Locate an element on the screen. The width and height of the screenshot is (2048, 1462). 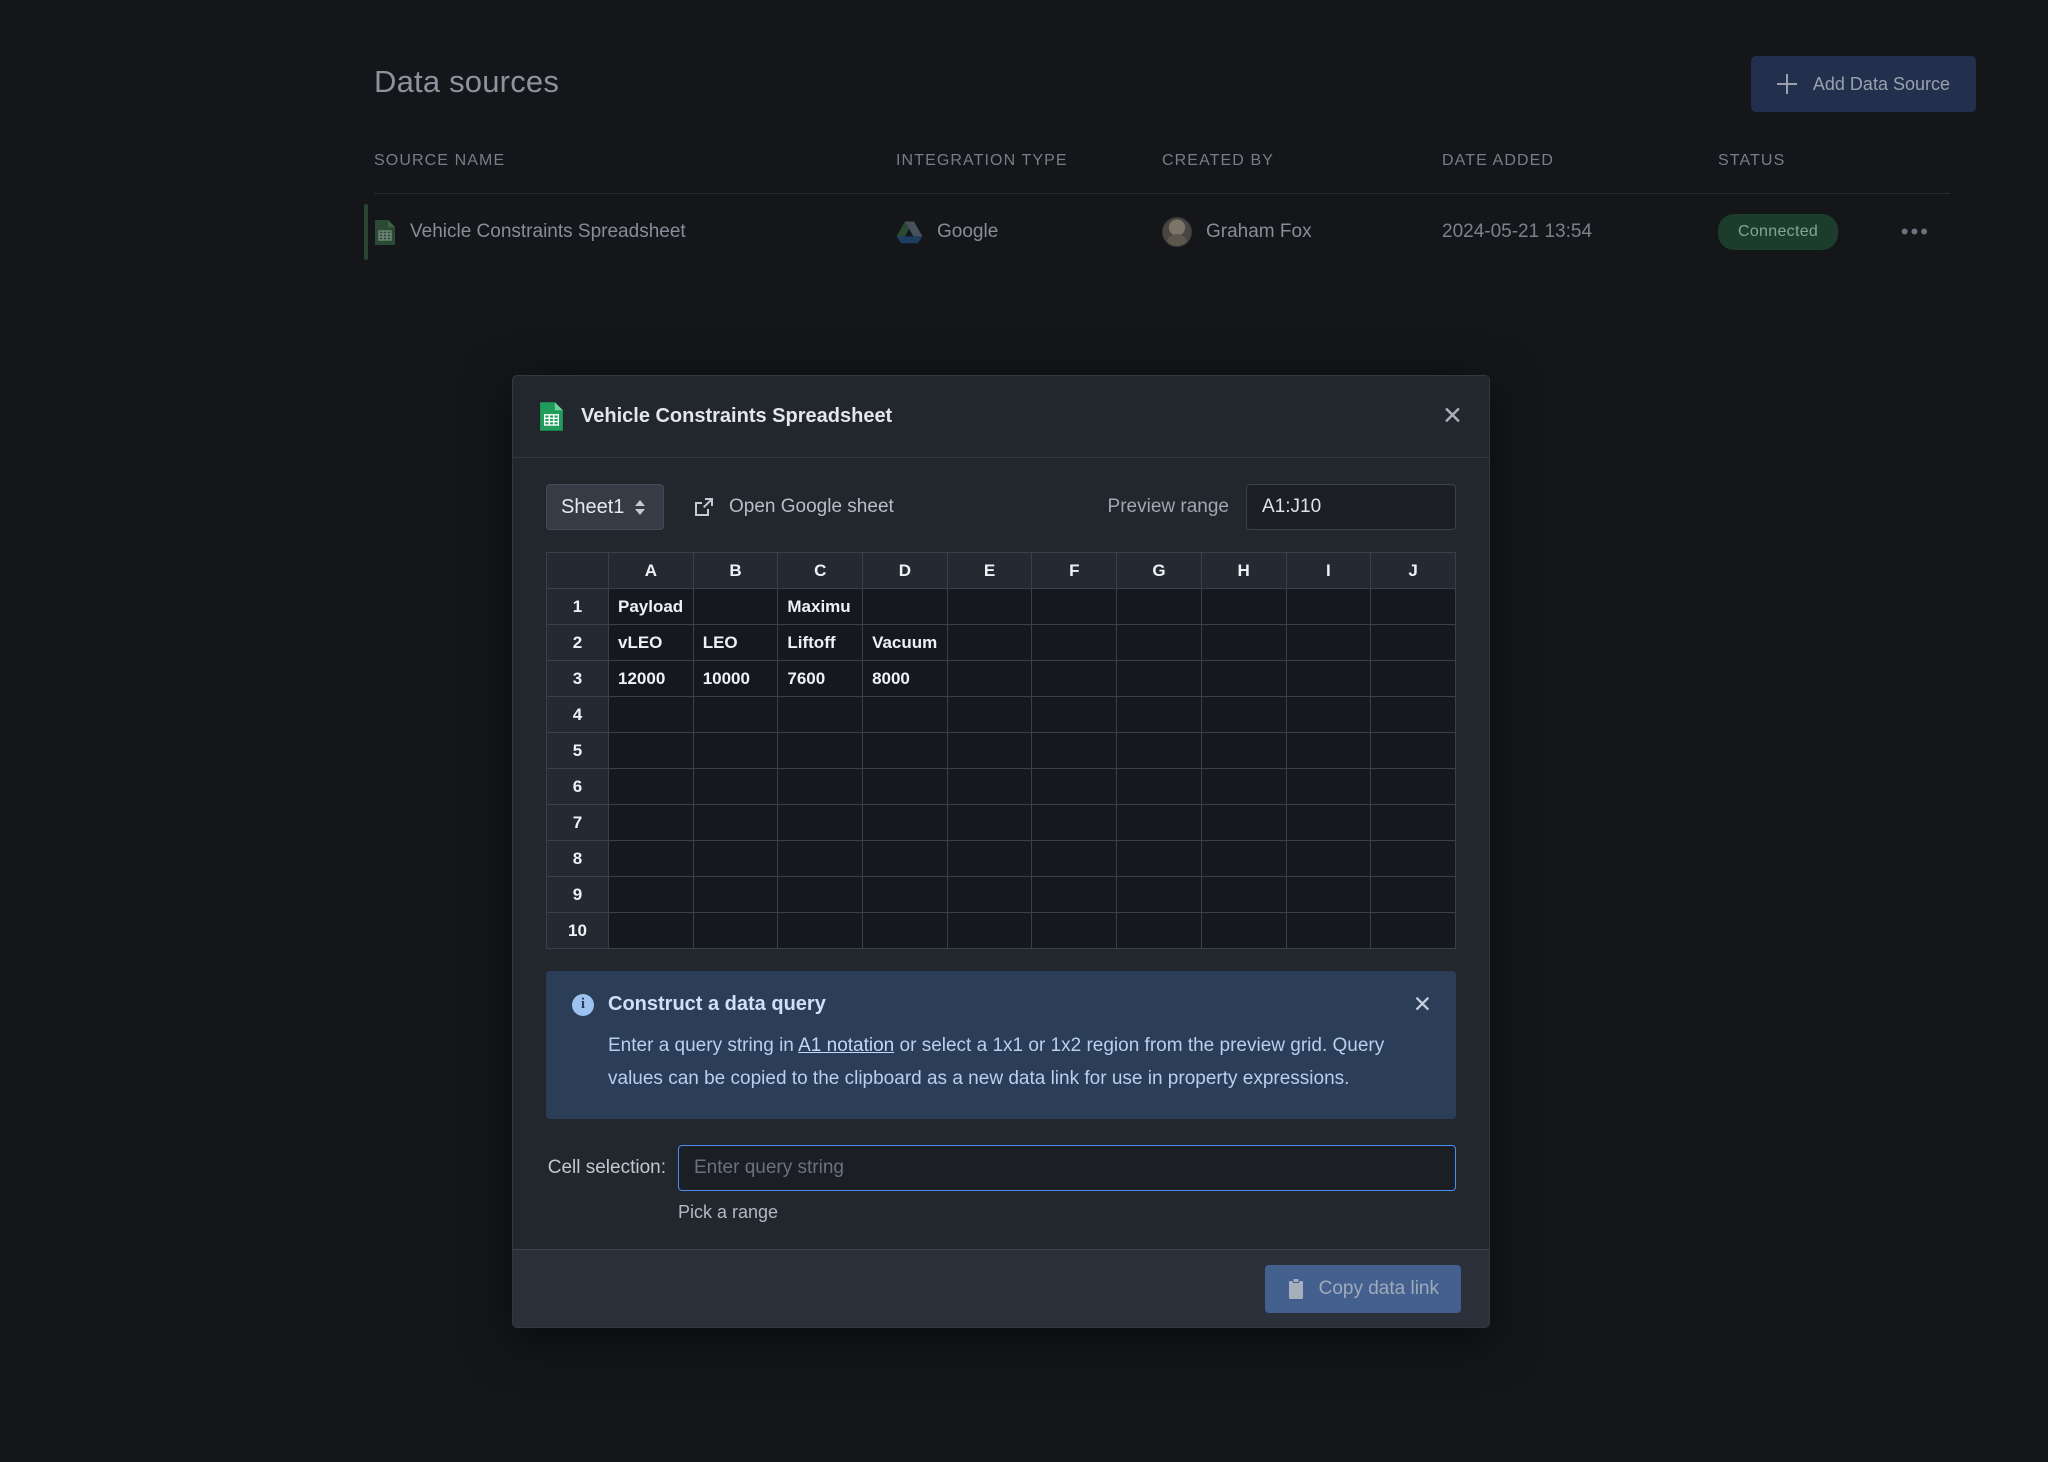
row-overflow-menu-button: ••• is located at coordinates (1915, 232).